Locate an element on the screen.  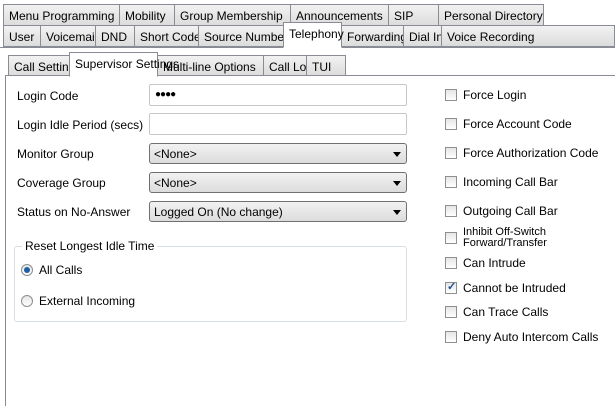
tab-user: User is located at coordinates (22, 36).